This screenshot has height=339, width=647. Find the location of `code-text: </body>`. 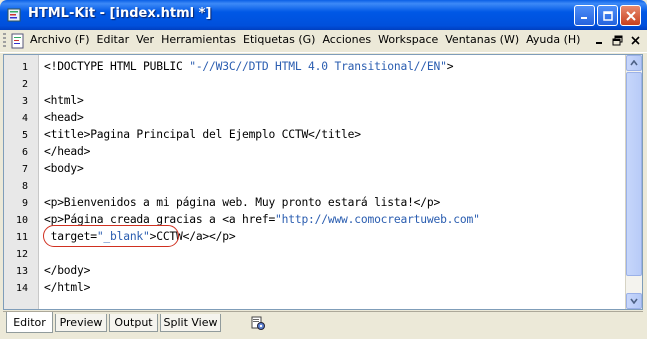

code-text: </body> is located at coordinates (67, 270).